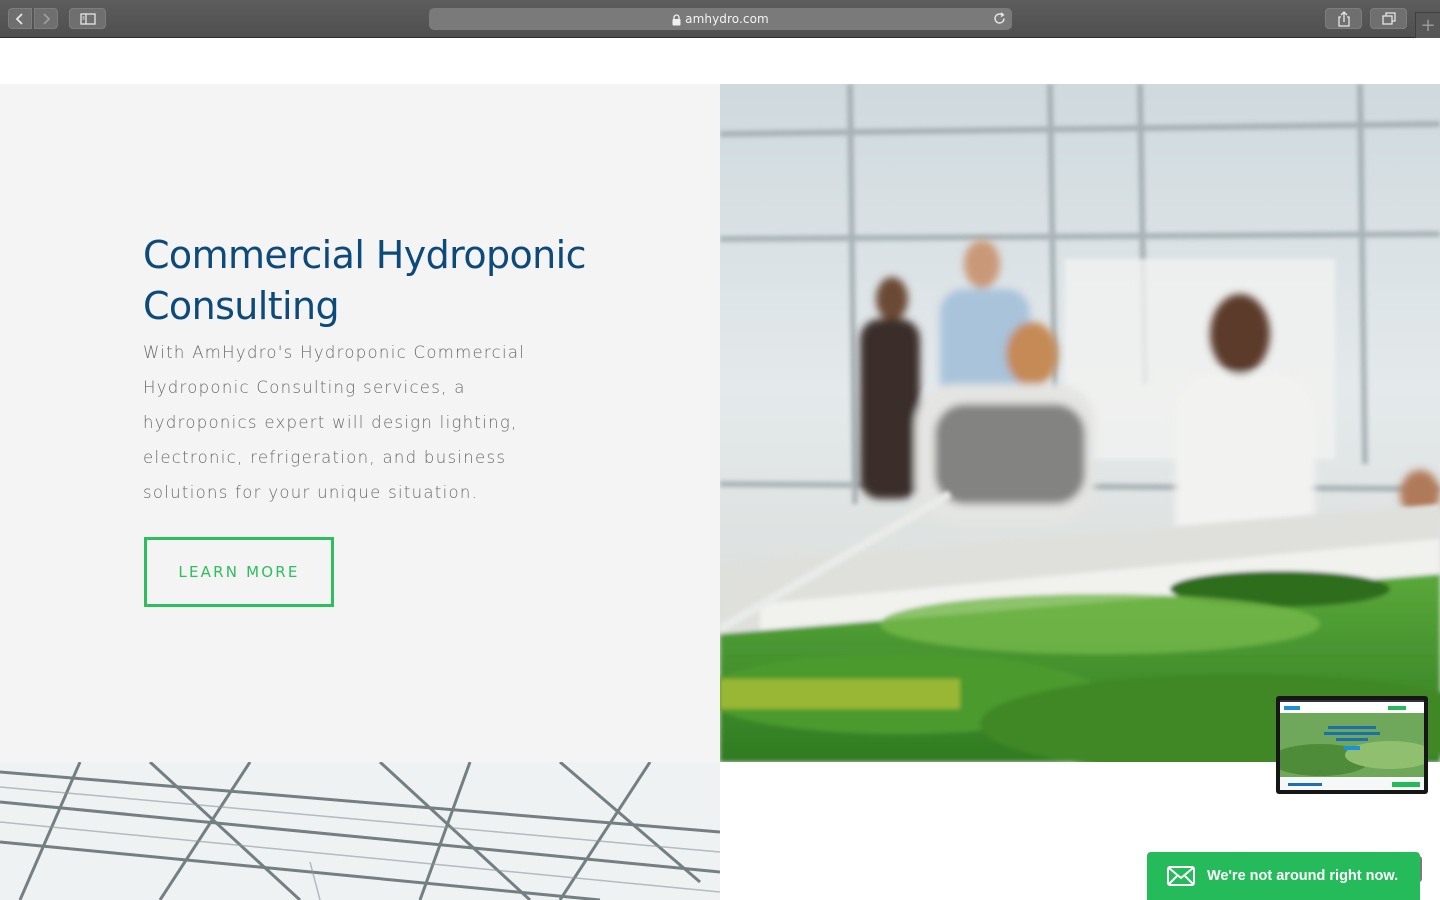 The image size is (1440, 900). Describe the element at coordinates (1303, 876) in the screenshot. I see `chat-status-message: We're not around right now.` at that location.